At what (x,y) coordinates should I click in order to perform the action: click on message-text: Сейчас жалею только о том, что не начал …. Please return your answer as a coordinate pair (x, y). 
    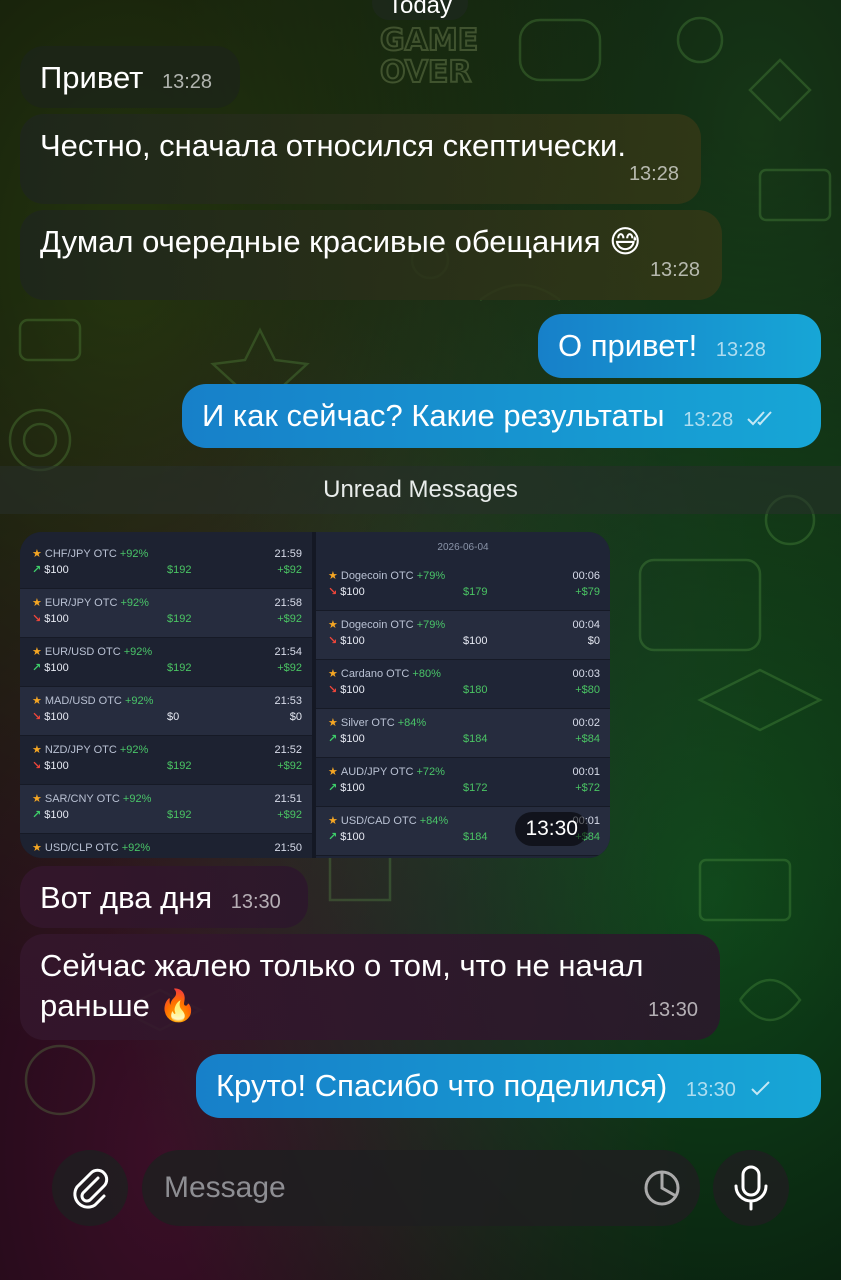
    Looking at the image, I should click on (342, 985).